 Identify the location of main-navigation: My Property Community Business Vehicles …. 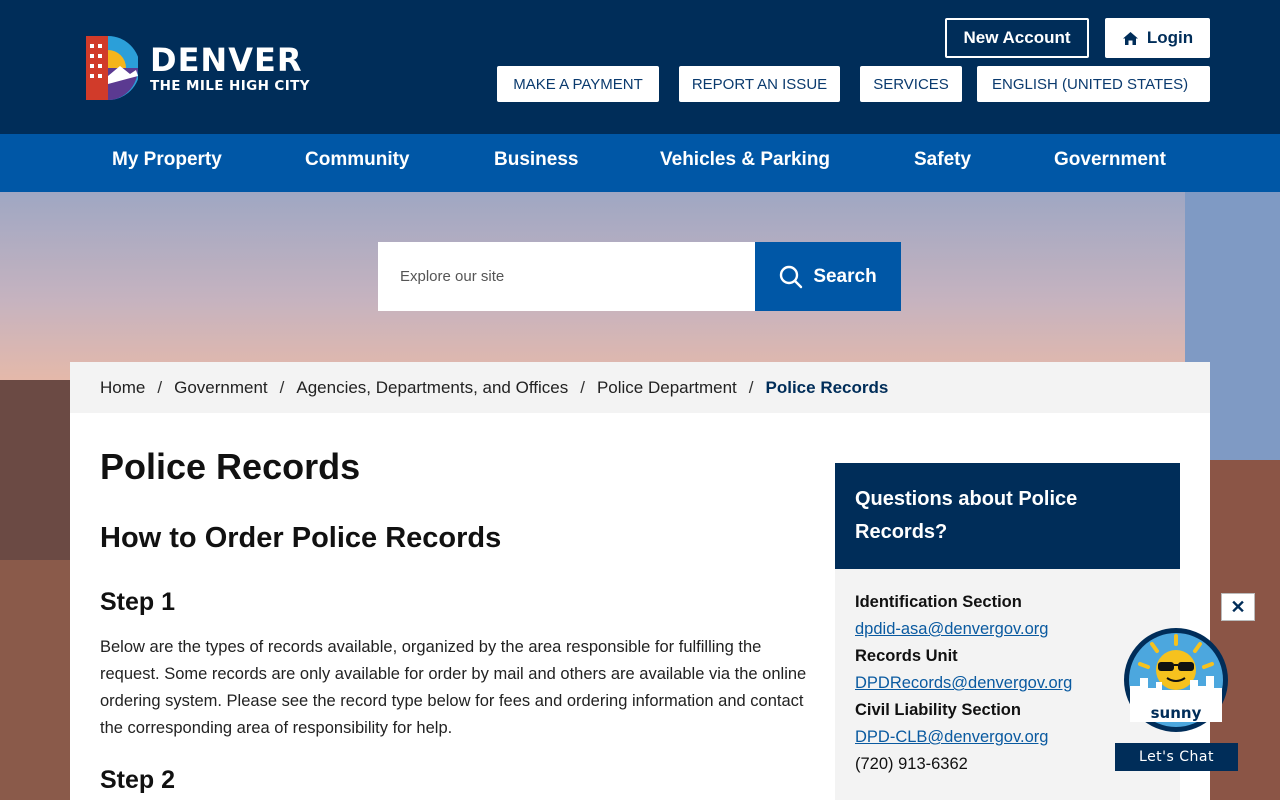
(640, 163).